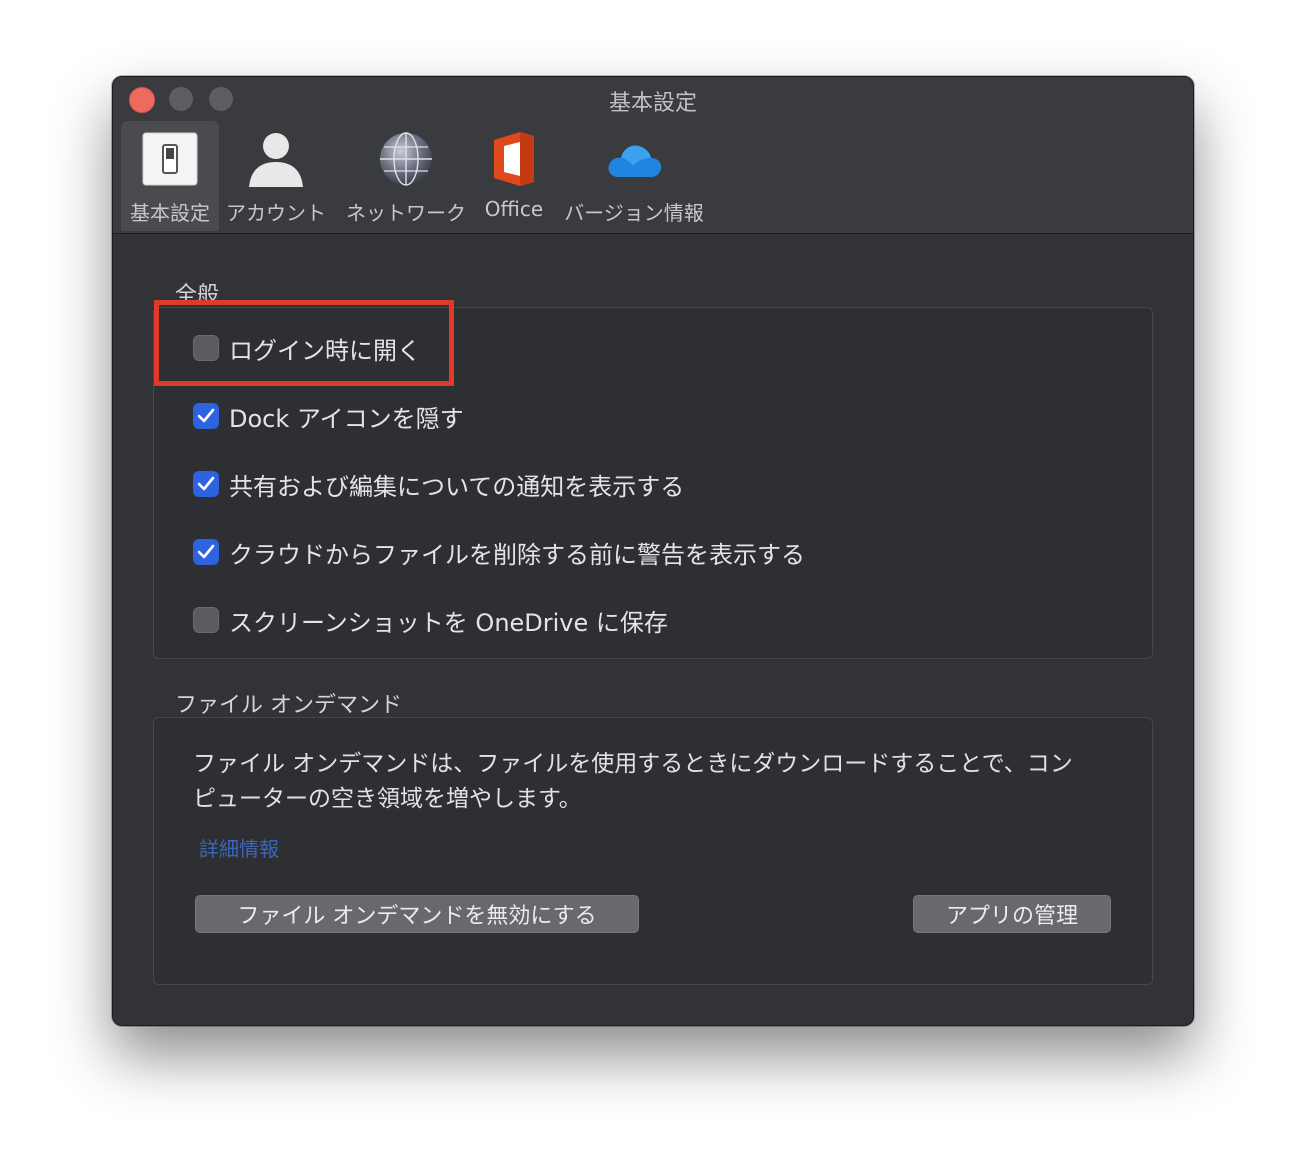 Image resolution: width=1304 pixels, height=1172 pixels. I want to click on person-icon, so click(276, 161).